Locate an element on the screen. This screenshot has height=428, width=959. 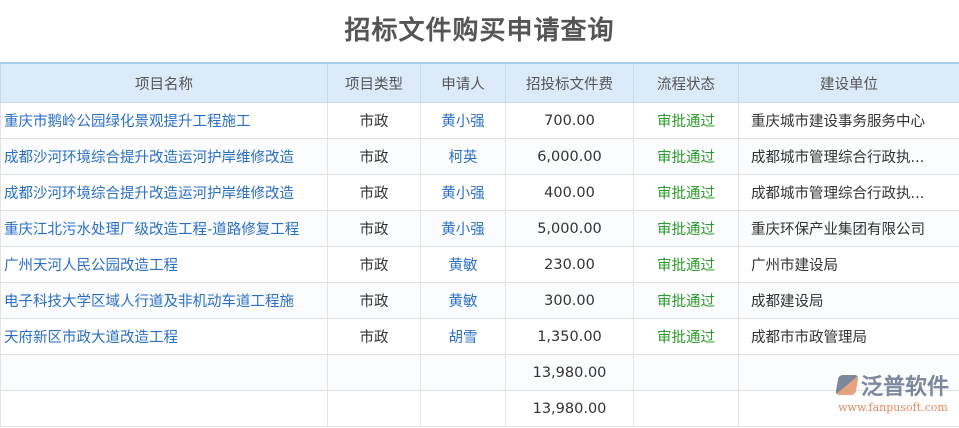
cell-unit: 广州市建设局 is located at coordinates (848, 264).